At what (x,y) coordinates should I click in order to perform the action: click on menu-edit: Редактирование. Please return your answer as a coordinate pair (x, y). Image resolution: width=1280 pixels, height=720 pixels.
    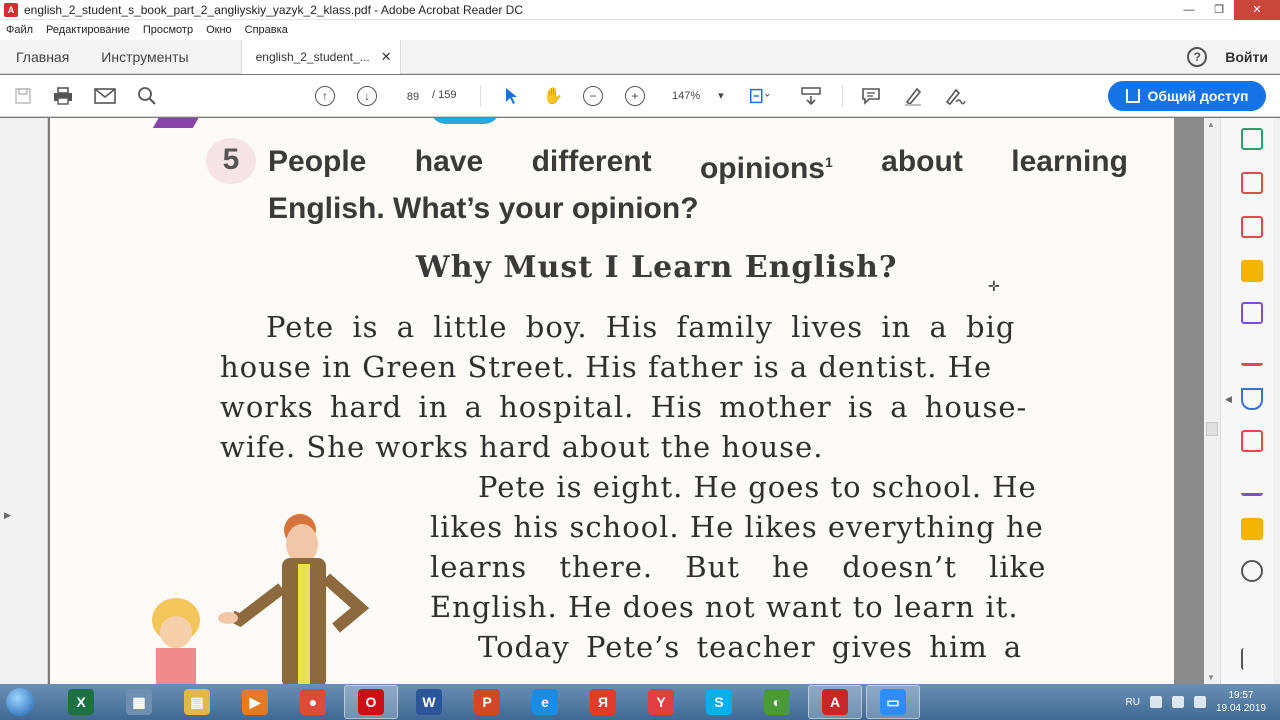
    Looking at the image, I should click on (88, 30).